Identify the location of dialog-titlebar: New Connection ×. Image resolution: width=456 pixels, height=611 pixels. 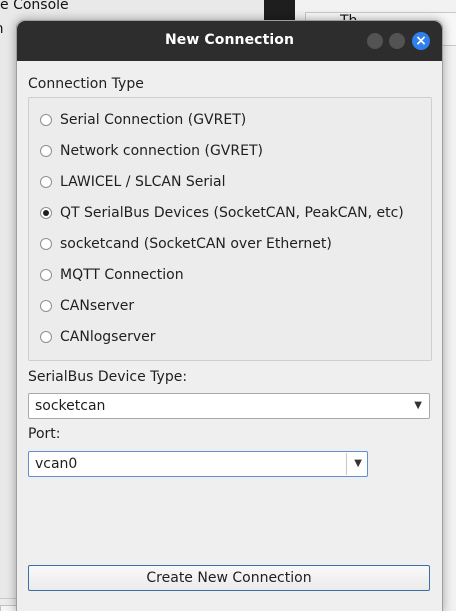
(229, 41).